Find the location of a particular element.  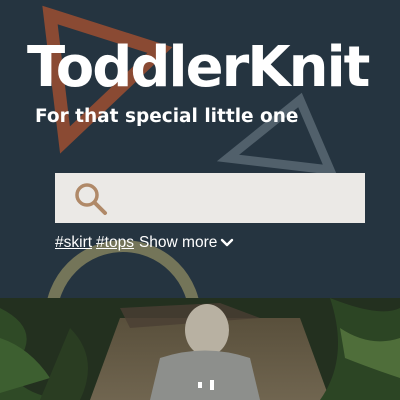

search-input is located at coordinates (237, 199).